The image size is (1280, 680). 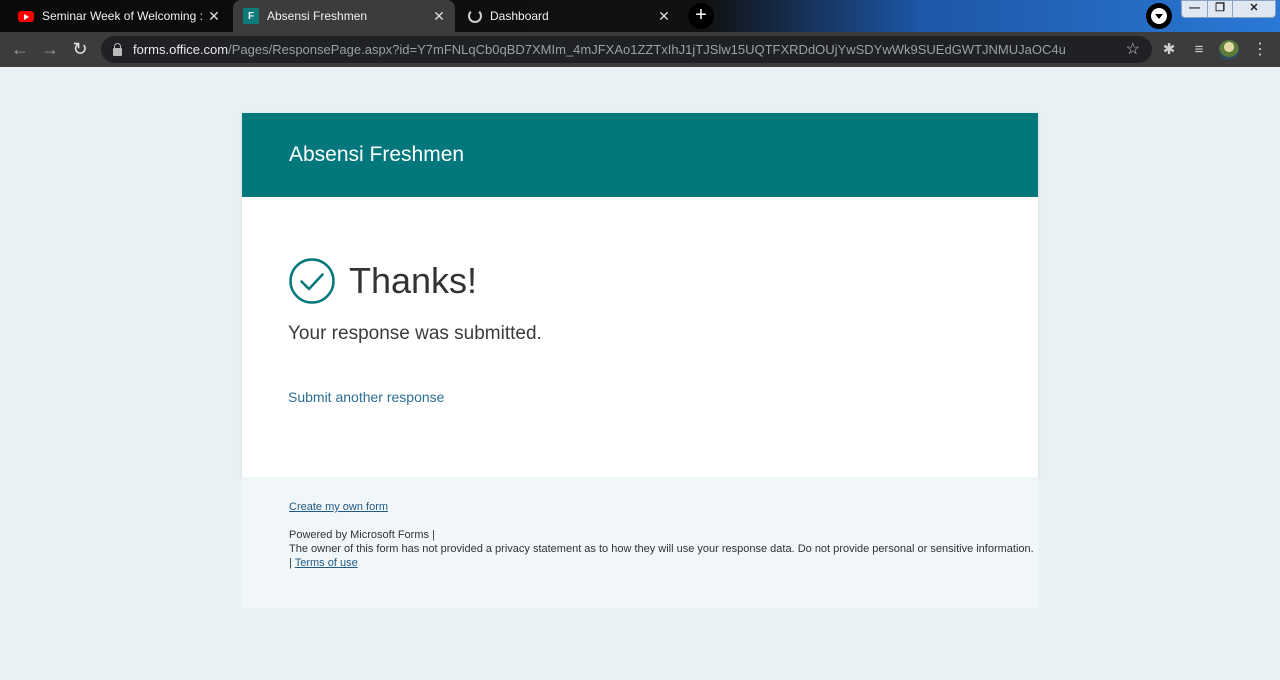 What do you see at coordinates (50, 50) in the screenshot?
I see `forward-arrow-icon: →` at bounding box center [50, 50].